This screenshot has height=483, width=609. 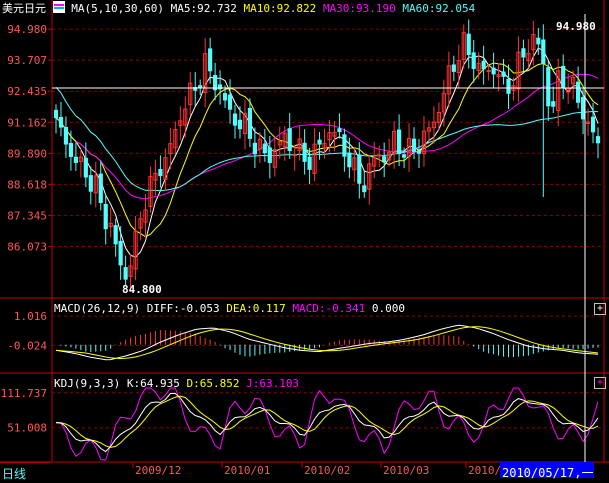 What do you see at coordinates (27, 184) in the screenshot?
I see `price-tick-label: 88.618` at bounding box center [27, 184].